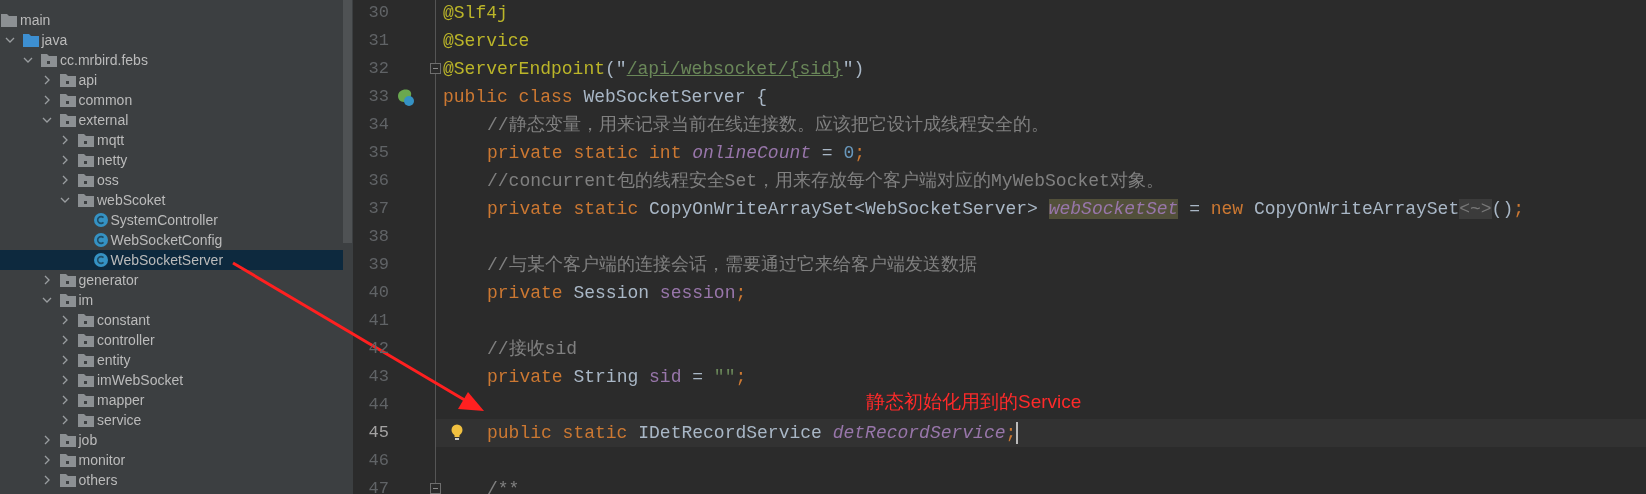 This screenshot has height=494, width=1646. Describe the element at coordinates (768, 125) in the screenshot. I see `code-line: //静态变量，用来记录当前在线连接数。应该把它设计成线程安全的。` at that location.